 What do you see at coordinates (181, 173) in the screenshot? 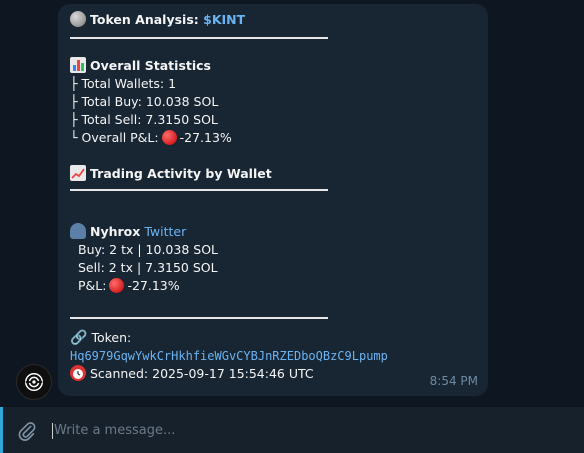
I see `activity-heading-text: Trading Activity by Wallet` at bounding box center [181, 173].